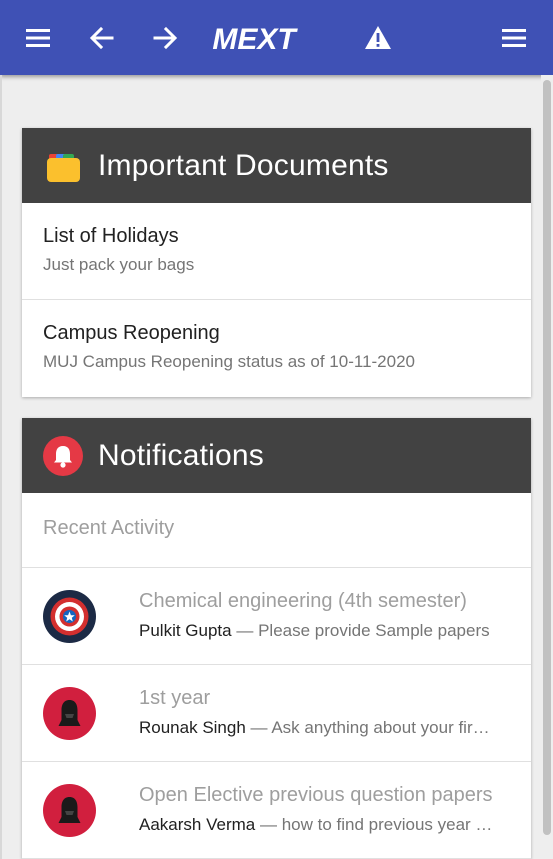 The image size is (553, 859). Describe the element at coordinates (387, 824) in the screenshot. I see `notification-message: how to find previous year papers` at that location.